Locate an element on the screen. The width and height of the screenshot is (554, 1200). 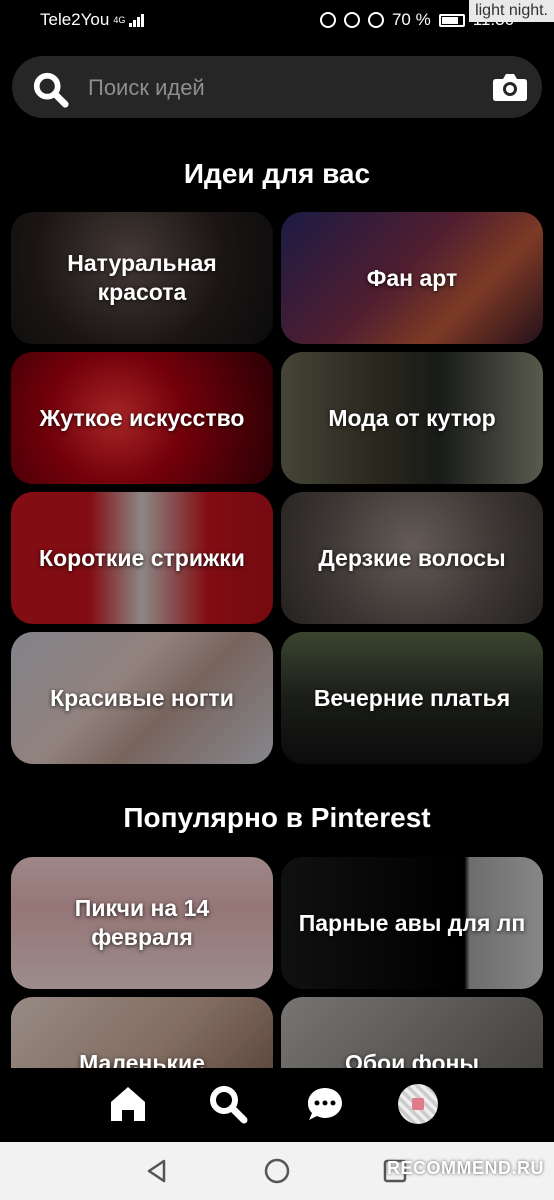
idea-tile: Мода от кутюр is located at coordinates (412, 418).